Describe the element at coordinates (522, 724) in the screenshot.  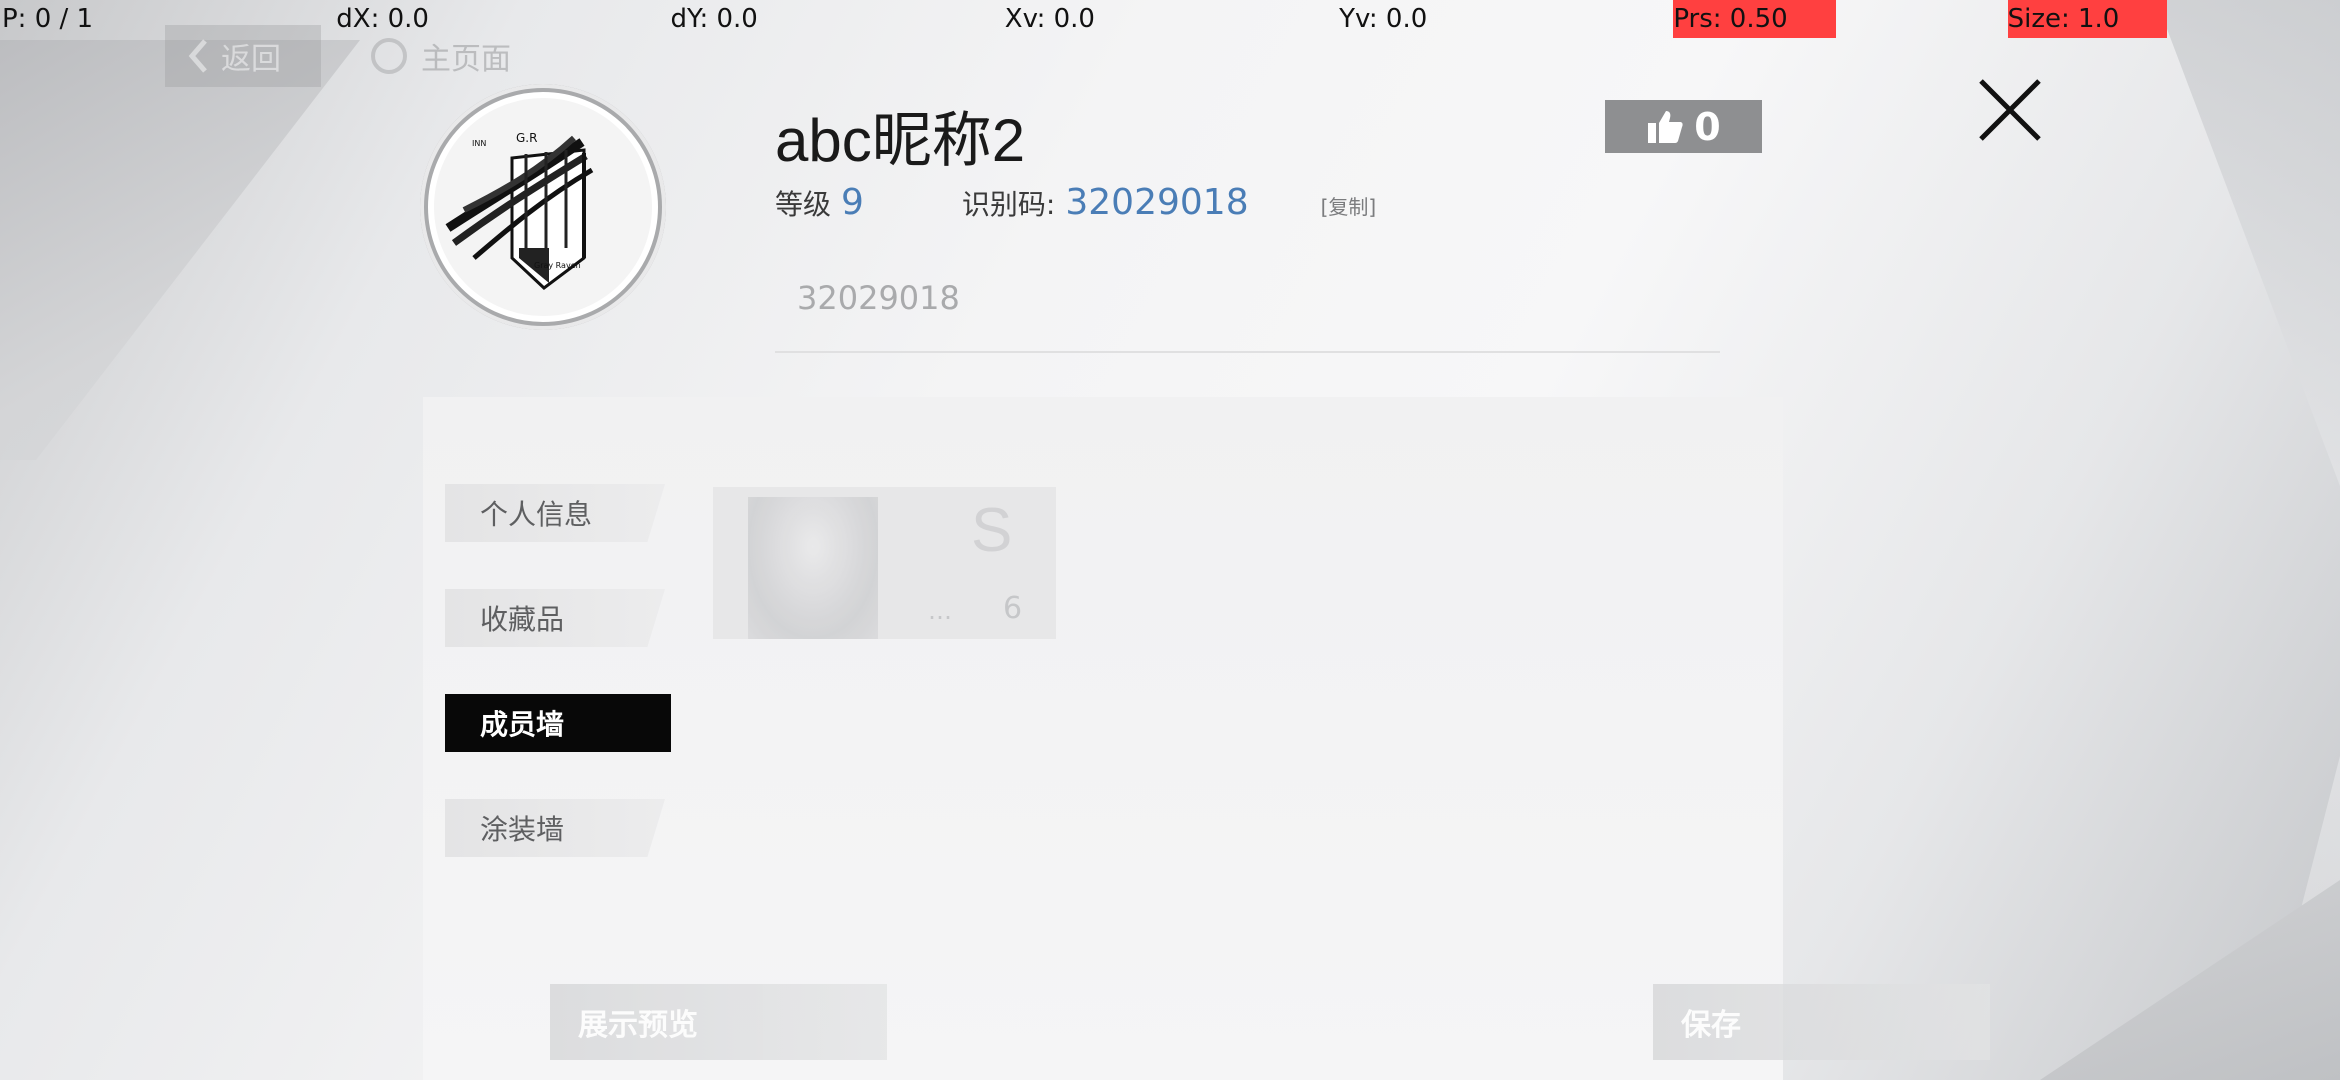
I see `tab-label: 成员墙` at that location.